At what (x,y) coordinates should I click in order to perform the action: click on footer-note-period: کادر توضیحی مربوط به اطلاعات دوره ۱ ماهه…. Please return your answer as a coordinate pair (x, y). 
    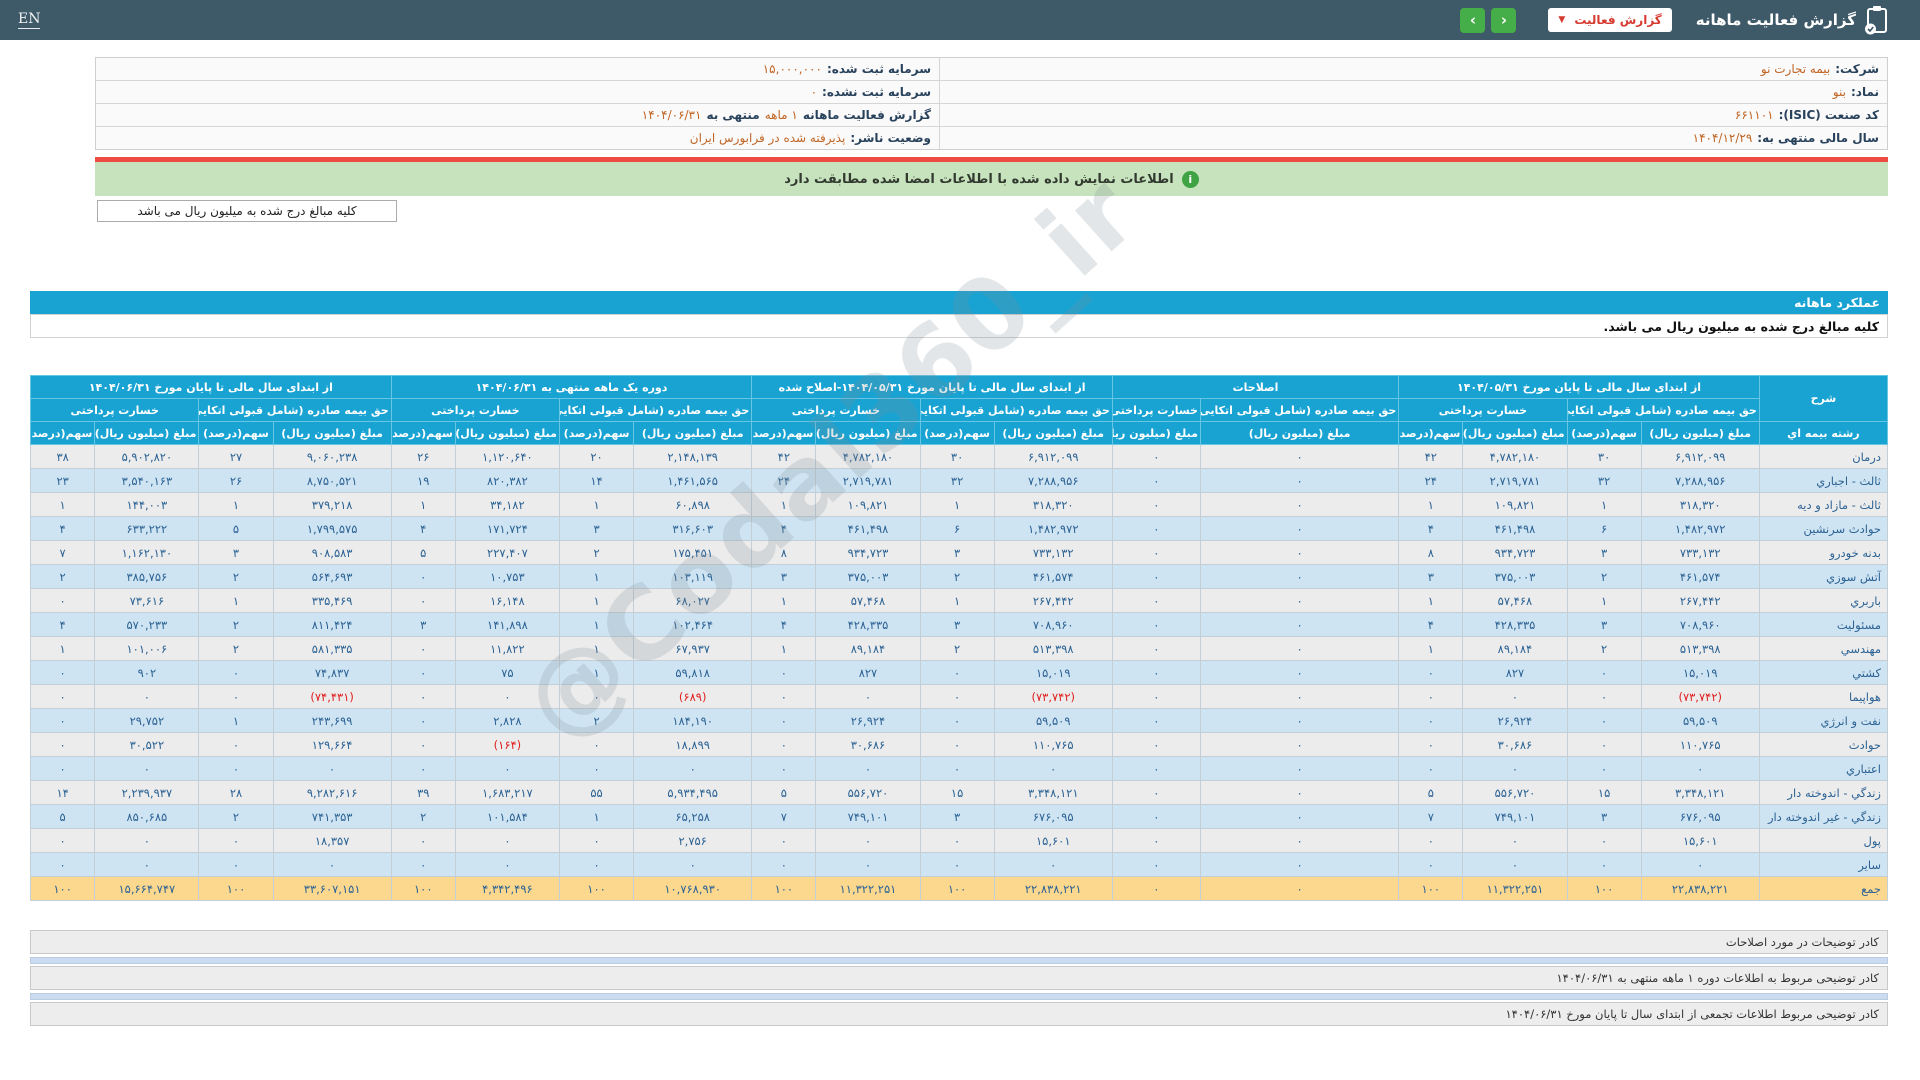
    Looking at the image, I should click on (959, 978).